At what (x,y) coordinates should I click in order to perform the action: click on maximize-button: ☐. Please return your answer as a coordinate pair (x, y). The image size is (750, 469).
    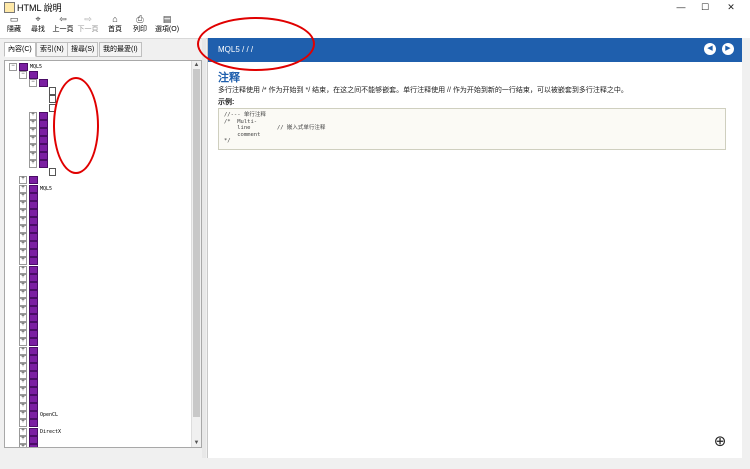
    Looking at the image, I should click on (705, 7).